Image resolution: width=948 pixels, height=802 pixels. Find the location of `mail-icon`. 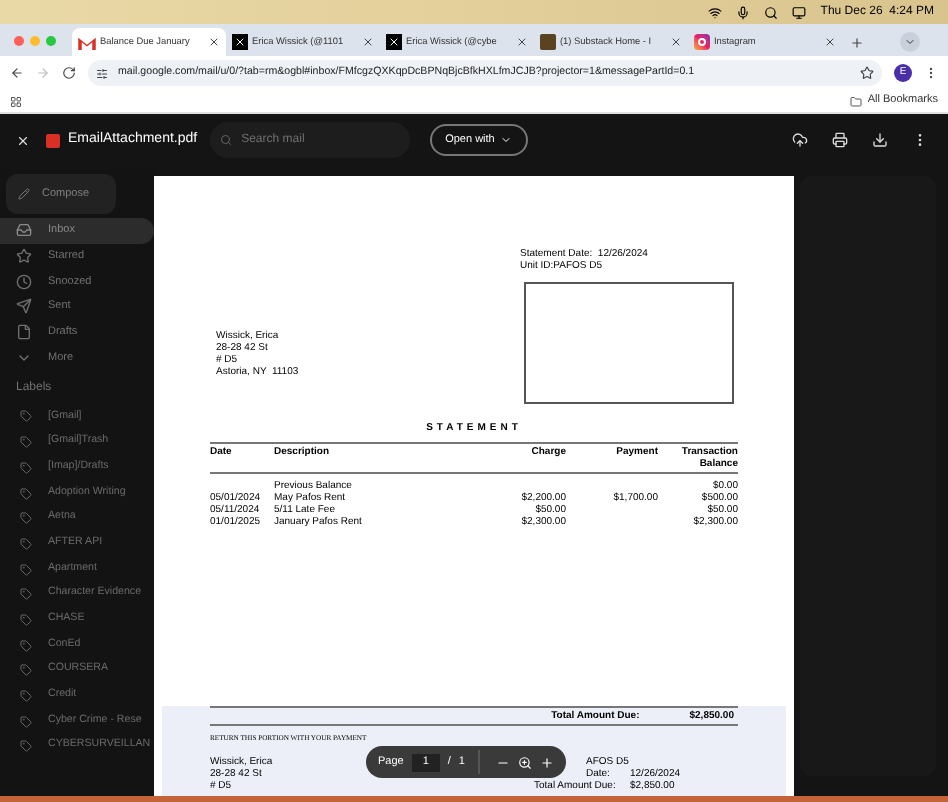

mail-icon is located at coordinates (87, 42).